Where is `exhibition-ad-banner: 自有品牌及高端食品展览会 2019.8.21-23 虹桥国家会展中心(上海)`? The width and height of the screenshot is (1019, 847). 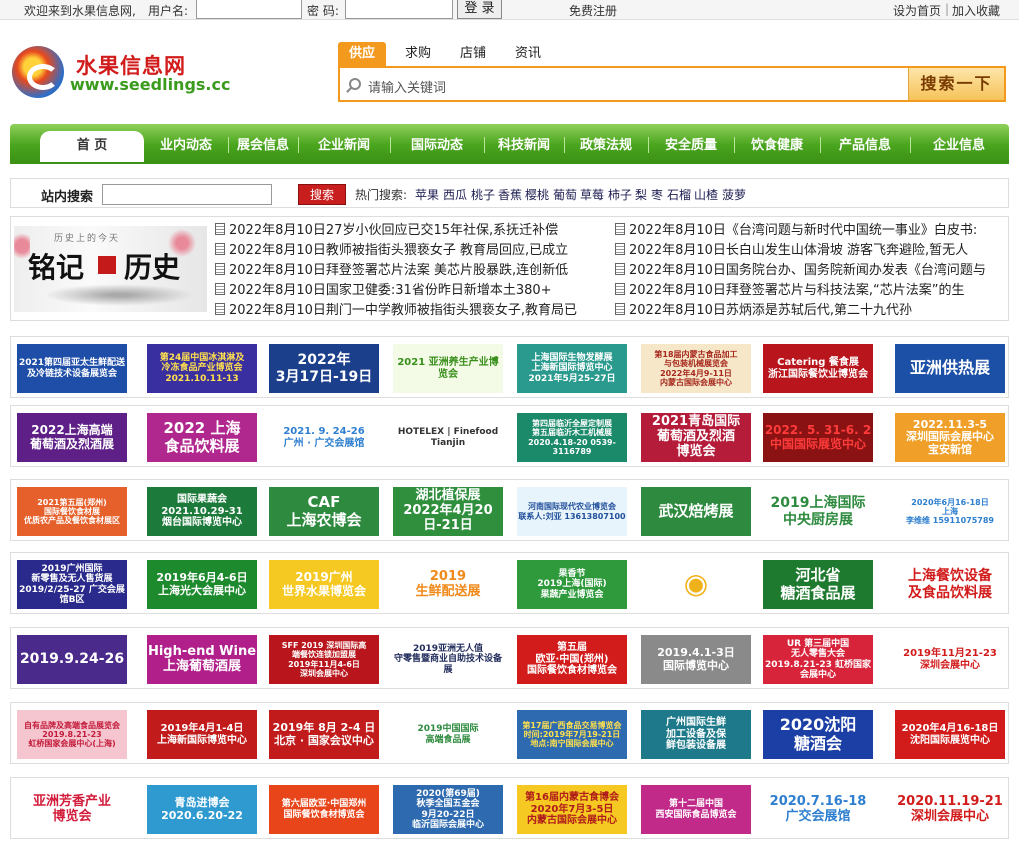 exhibition-ad-banner: 自有品牌及高端食品展览会 2019.8.21-23 虹桥国家会展中心(上海) is located at coordinates (72, 734).